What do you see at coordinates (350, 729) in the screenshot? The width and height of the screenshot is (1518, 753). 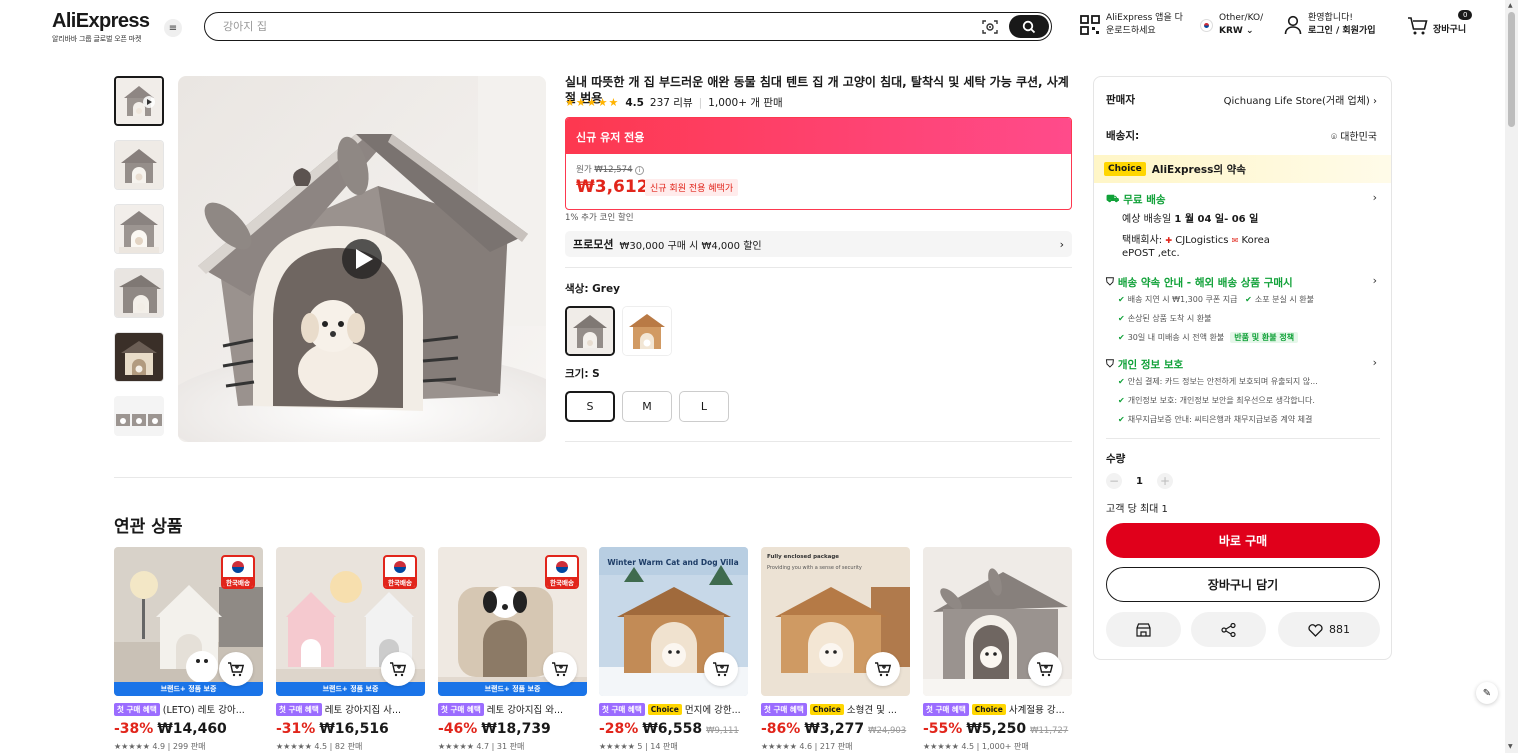 I see `related-product-price-line: -31% ₩16,516` at bounding box center [350, 729].